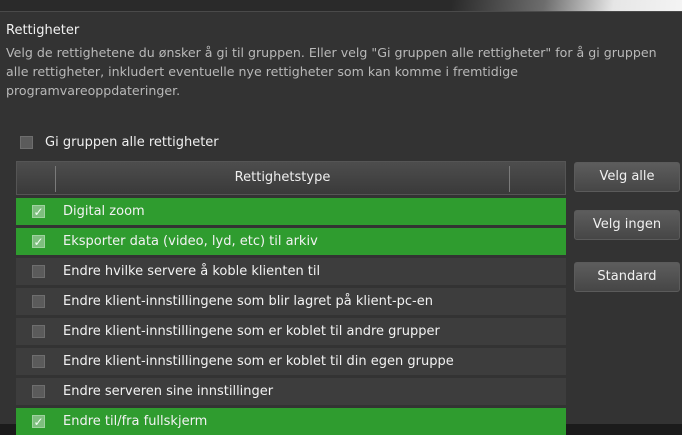 This screenshot has width=682, height=435. Describe the element at coordinates (132, 142) in the screenshot. I see `all-rights-label: Gi gruppen alle rettigheter` at that location.